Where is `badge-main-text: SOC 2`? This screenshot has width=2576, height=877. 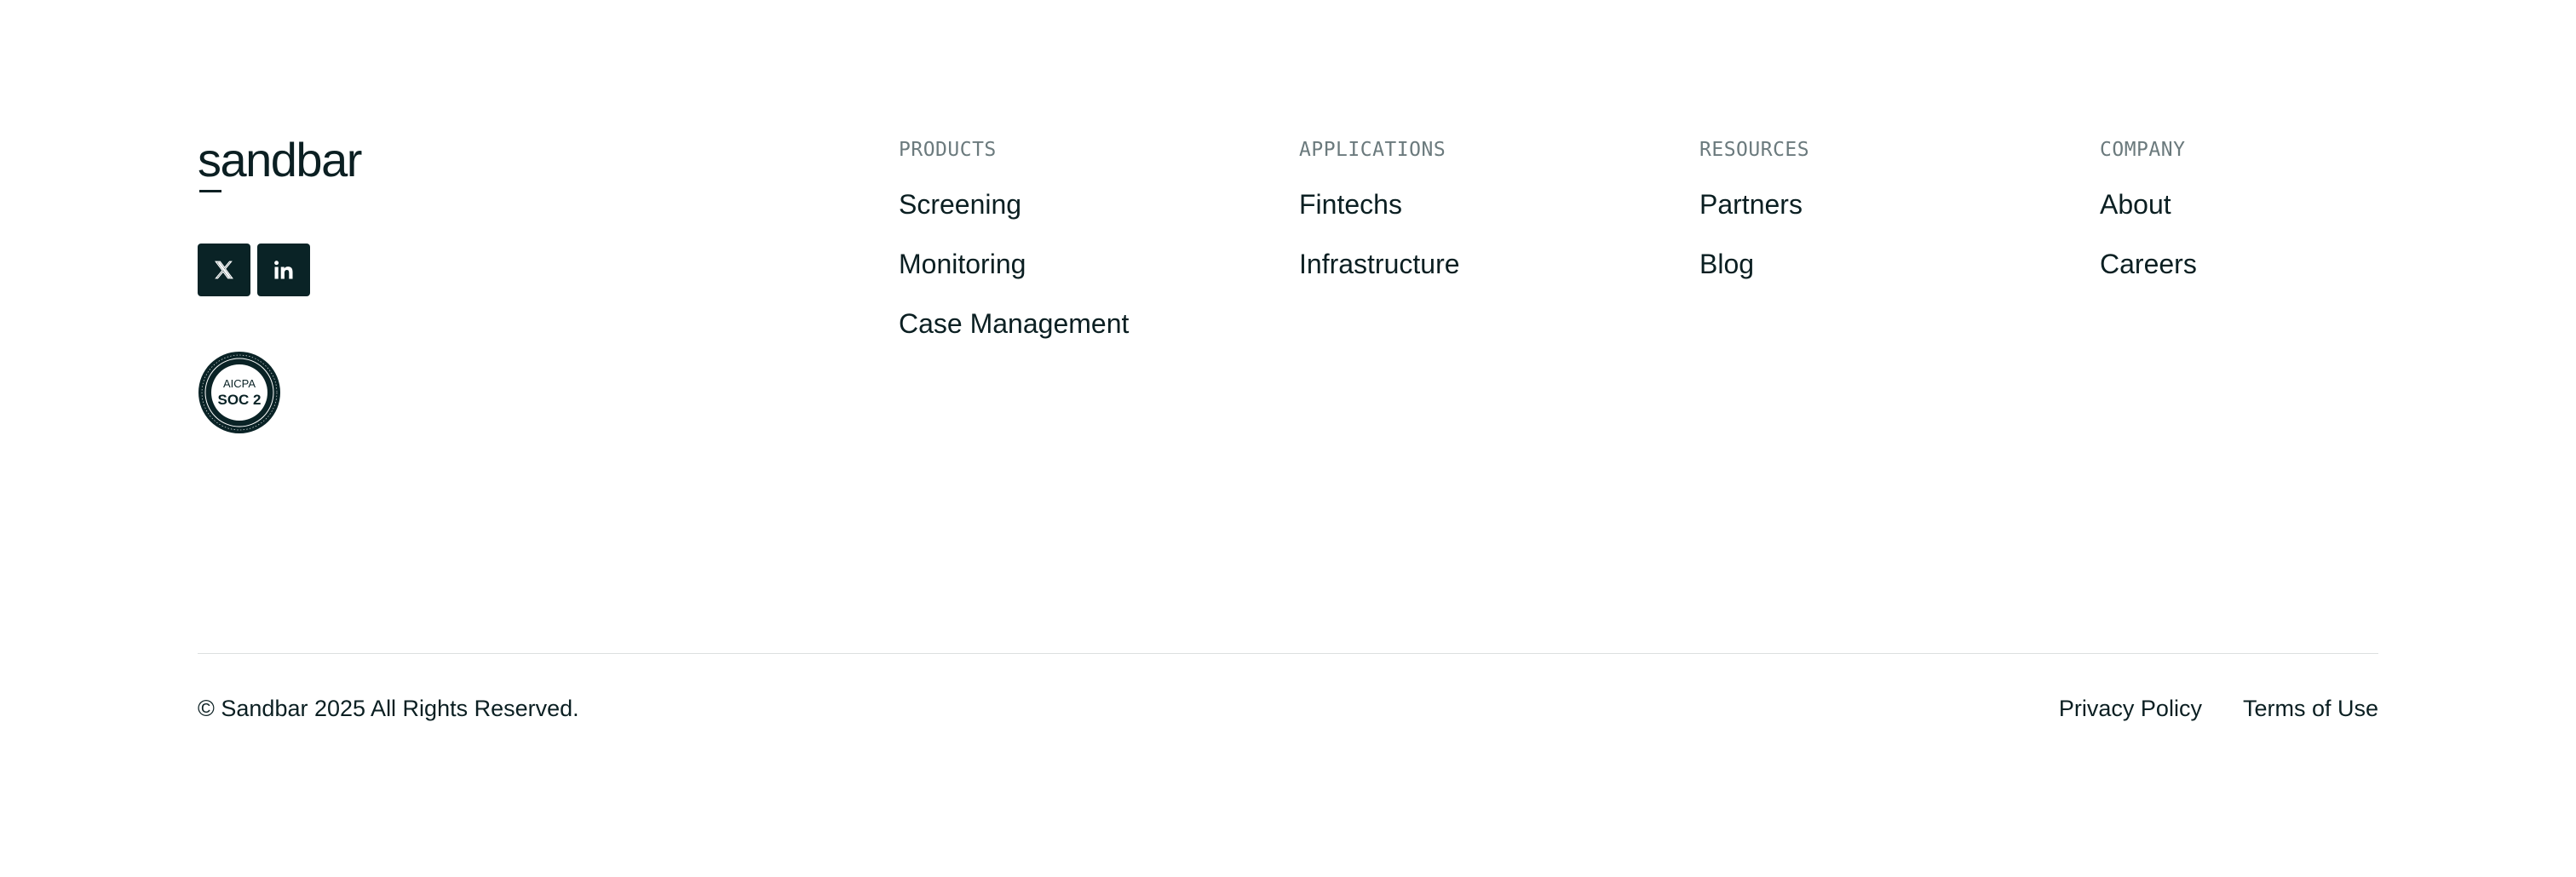
badge-main-text: SOC 2 is located at coordinates (239, 400).